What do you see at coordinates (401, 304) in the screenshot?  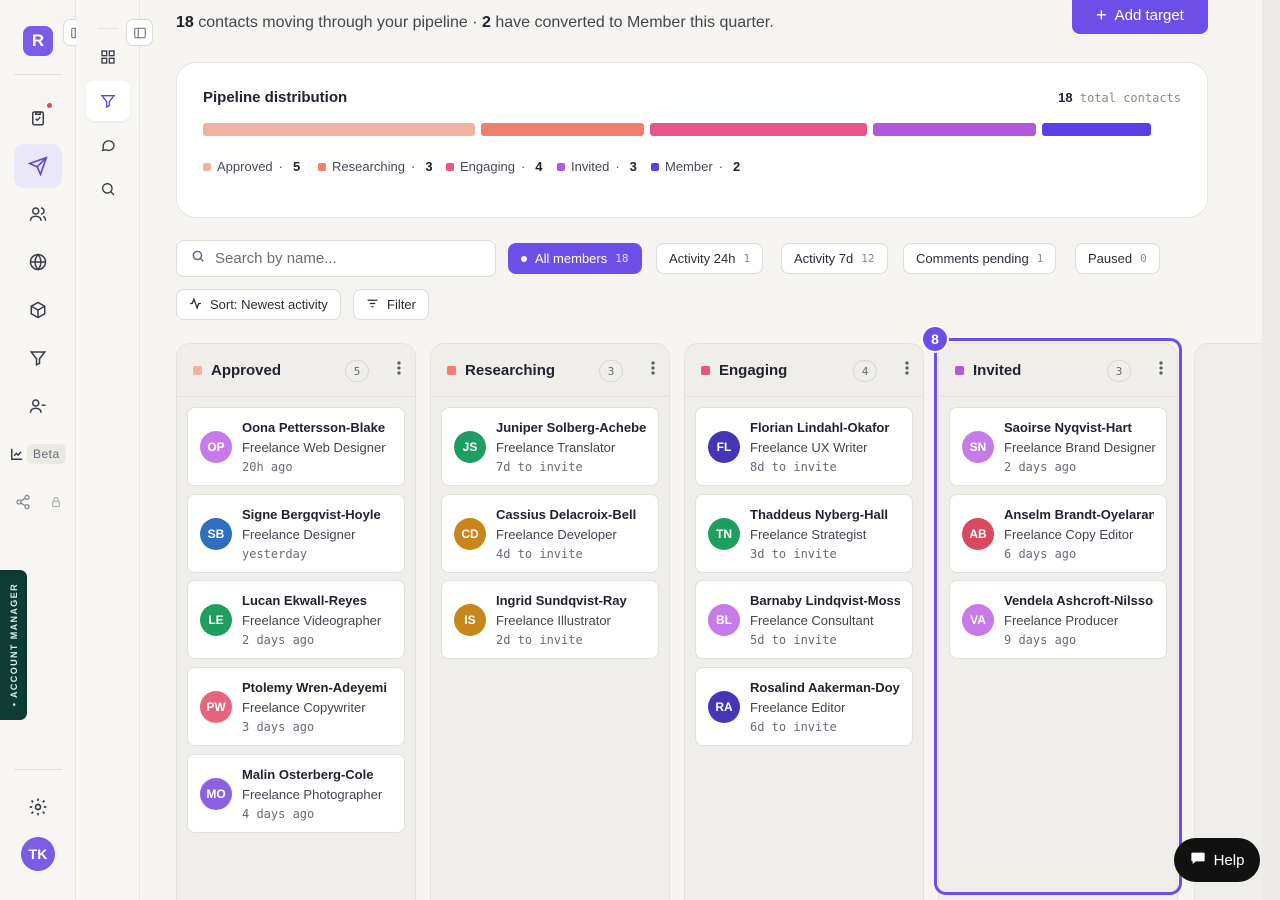 I see `filter-label: Filter` at bounding box center [401, 304].